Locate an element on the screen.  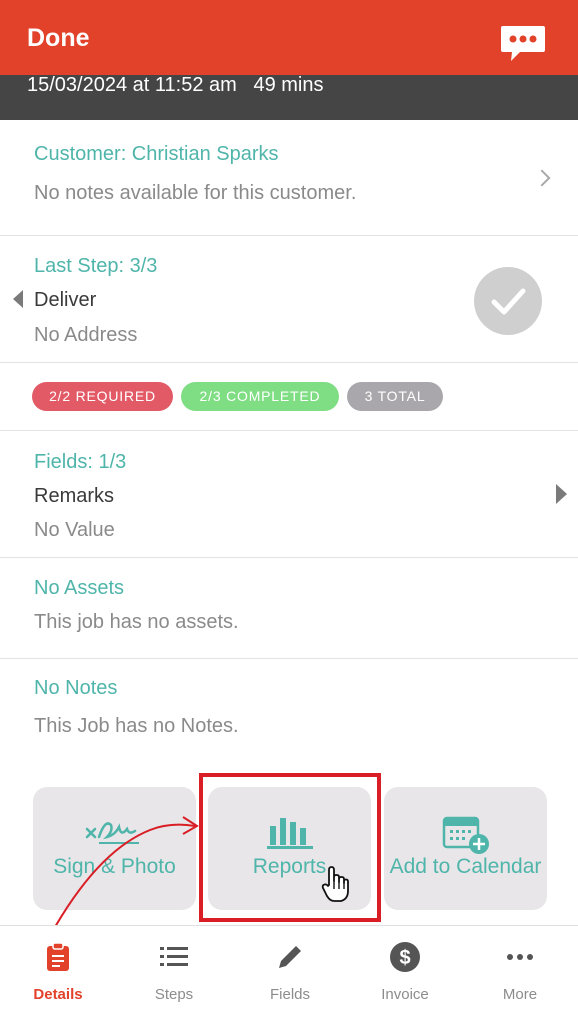
step-complete-check-icon is located at coordinates (508, 301).